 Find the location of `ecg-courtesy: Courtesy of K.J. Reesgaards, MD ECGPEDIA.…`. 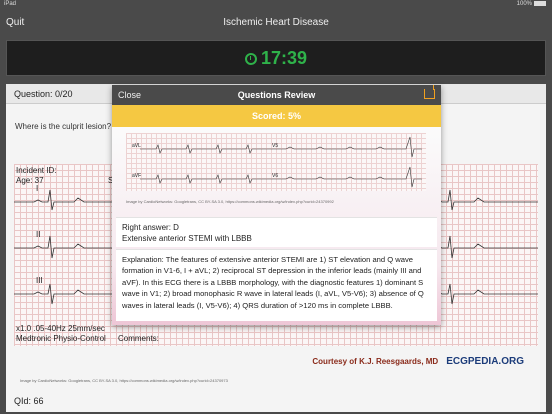

ecg-courtesy: Courtesy of K.J. Reesgaards, MD ECGPEDIA.… is located at coordinates (418, 361).